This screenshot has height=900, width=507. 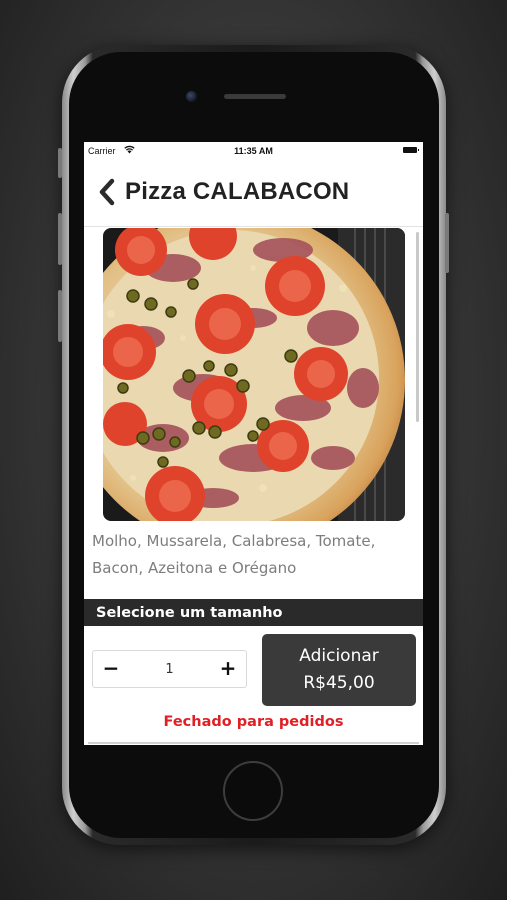 What do you see at coordinates (60, 239) in the screenshot?
I see `volume-up-button` at bounding box center [60, 239].